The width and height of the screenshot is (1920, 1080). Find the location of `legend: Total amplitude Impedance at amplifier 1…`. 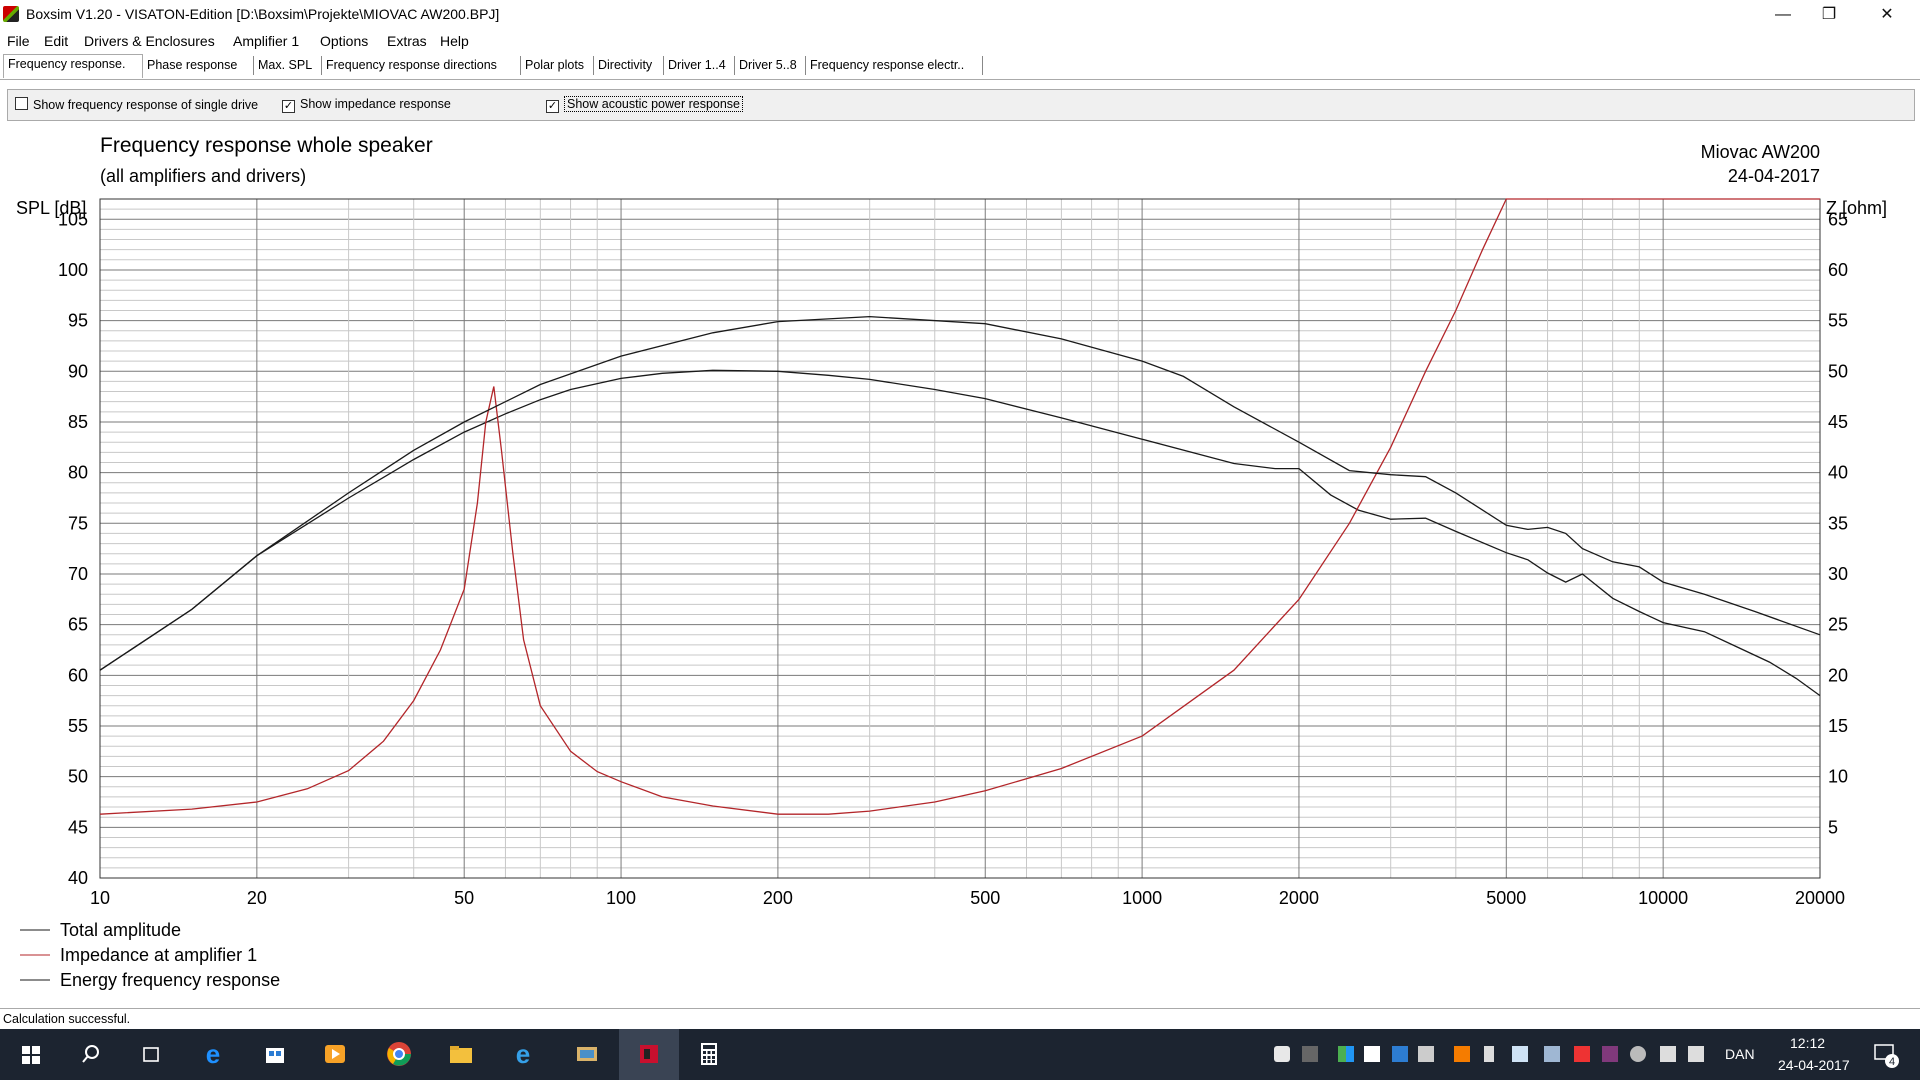

legend: Total amplitude Impedance at amplifier 1… is located at coordinates (150, 955).